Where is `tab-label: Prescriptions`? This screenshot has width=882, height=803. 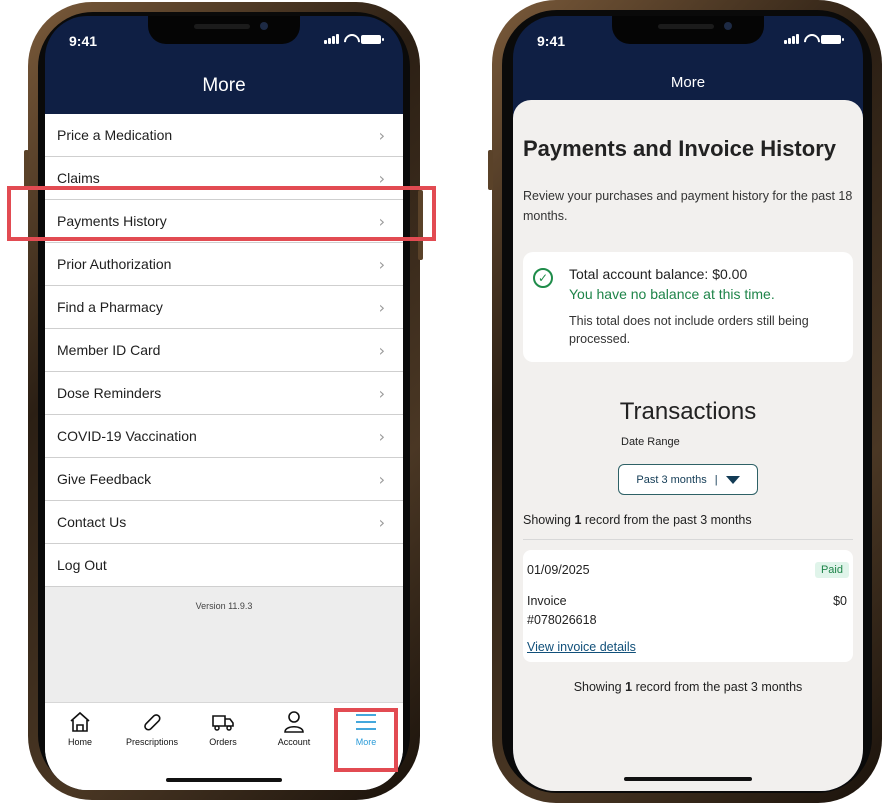 tab-label: Prescriptions is located at coordinates (152, 742).